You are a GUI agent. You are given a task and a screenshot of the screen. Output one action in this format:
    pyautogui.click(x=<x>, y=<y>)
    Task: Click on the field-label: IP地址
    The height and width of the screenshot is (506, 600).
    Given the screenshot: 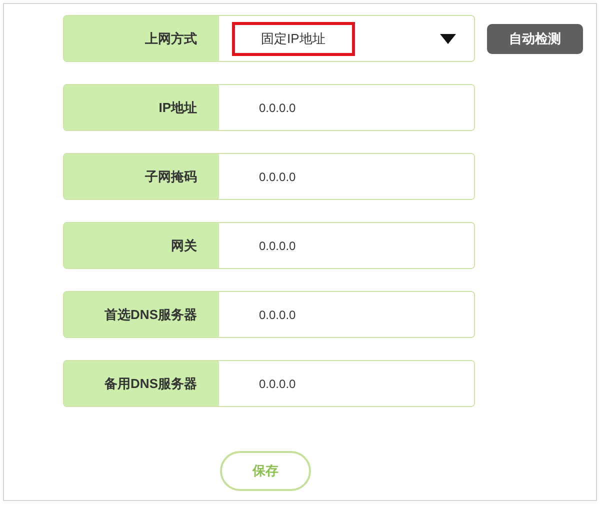 What is the action you would take?
    pyautogui.click(x=177, y=107)
    